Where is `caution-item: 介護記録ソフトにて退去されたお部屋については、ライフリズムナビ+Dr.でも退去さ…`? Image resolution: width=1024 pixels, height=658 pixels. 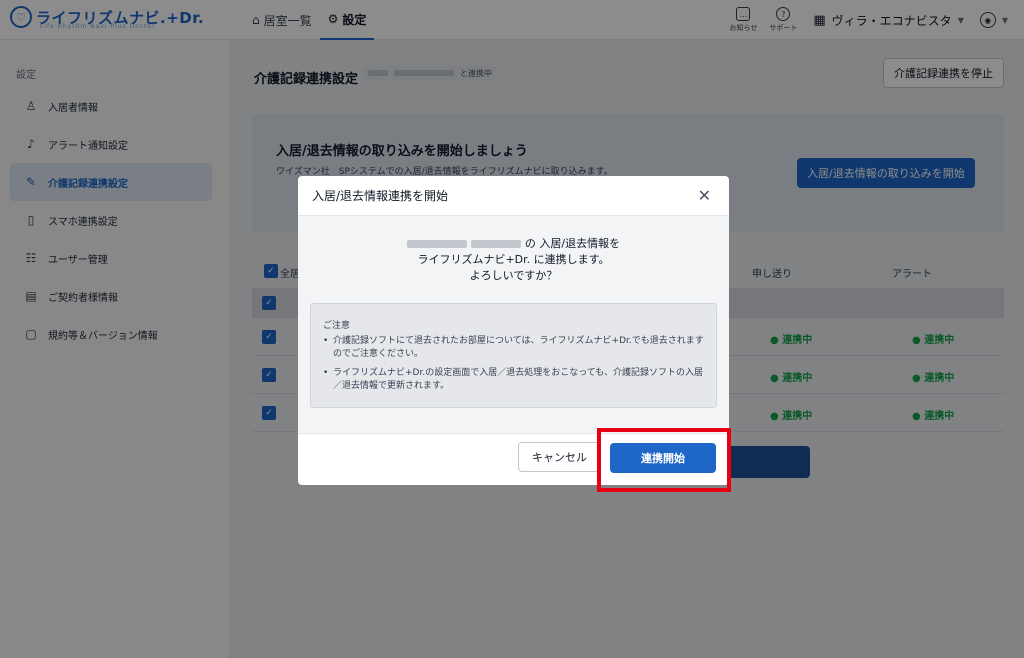 caution-item: 介護記録ソフトにて退去されたお部屋については、ライフリズムナビ+Dr.でも退去さ… is located at coordinates (513, 348).